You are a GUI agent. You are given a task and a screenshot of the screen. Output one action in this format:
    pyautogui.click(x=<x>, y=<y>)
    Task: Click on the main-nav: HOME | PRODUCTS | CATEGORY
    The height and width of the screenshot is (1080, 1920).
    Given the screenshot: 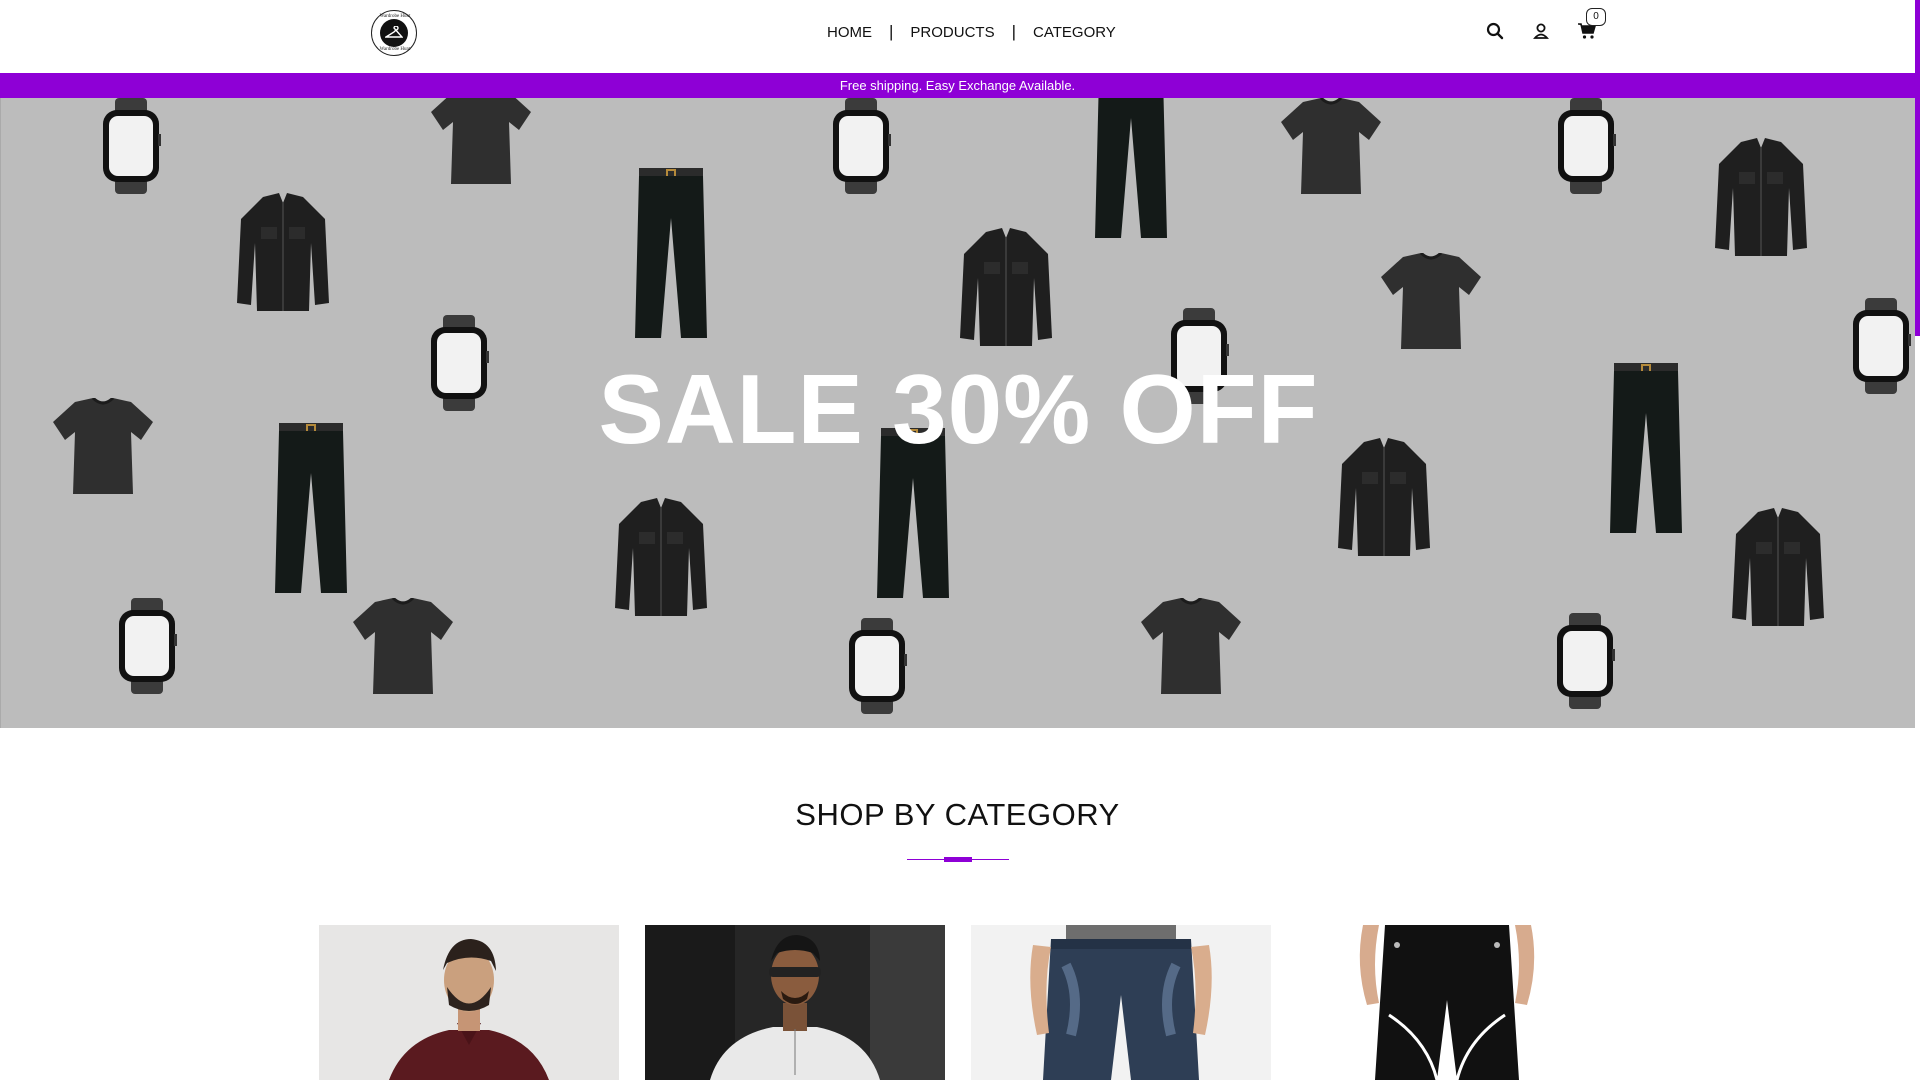 What is the action you would take?
    pyautogui.click(x=971, y=32)
    